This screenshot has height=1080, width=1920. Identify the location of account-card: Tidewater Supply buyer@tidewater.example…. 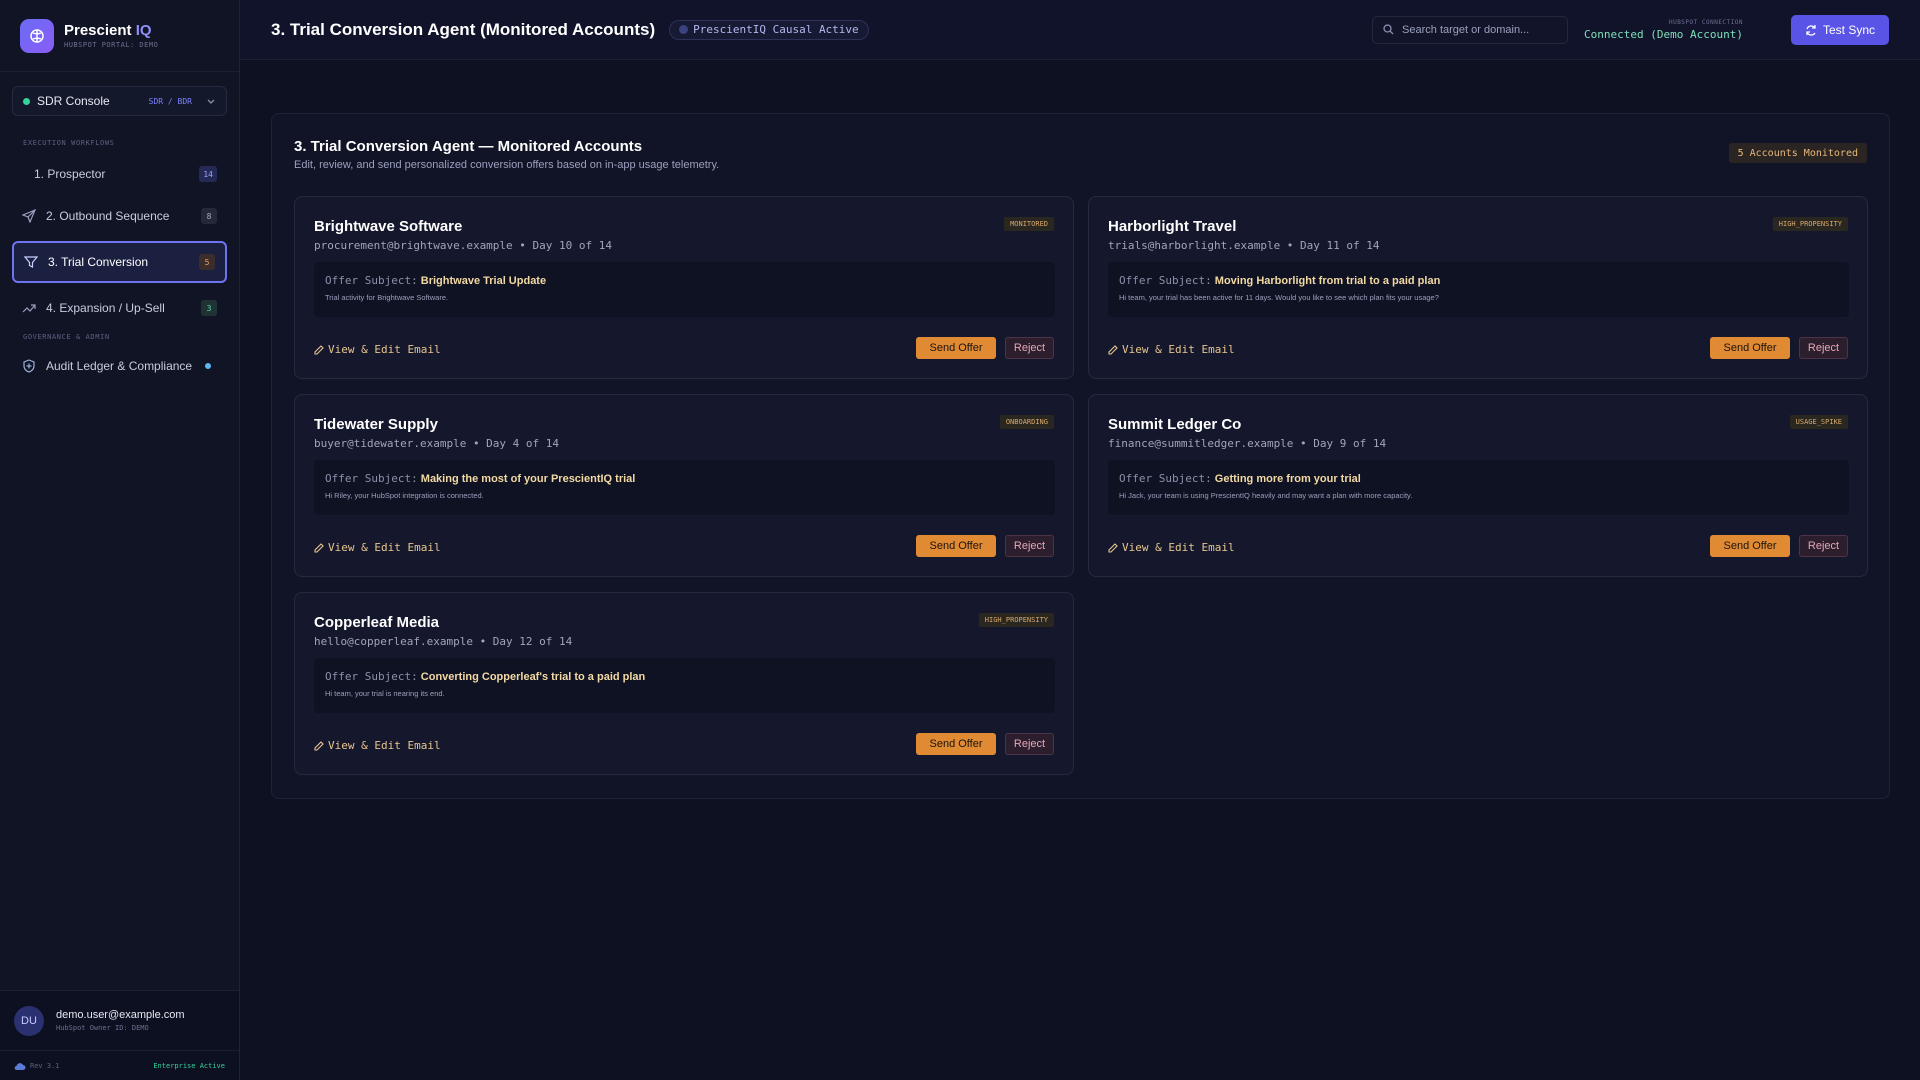
(684, 485).